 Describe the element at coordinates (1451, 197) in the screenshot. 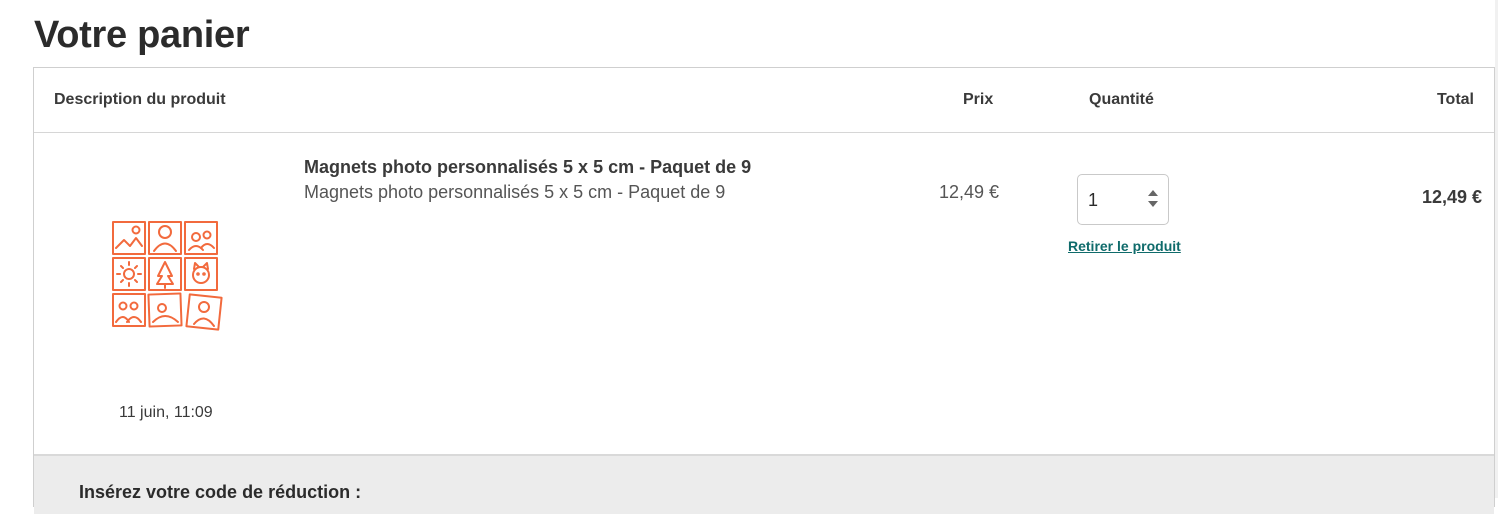

I see `line-total: 12,49 €` at that location.